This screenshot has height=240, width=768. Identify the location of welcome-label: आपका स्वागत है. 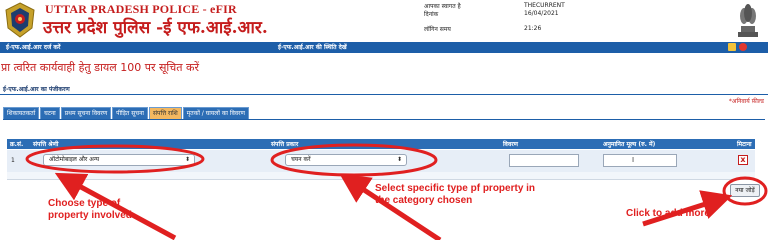
(442, 6).